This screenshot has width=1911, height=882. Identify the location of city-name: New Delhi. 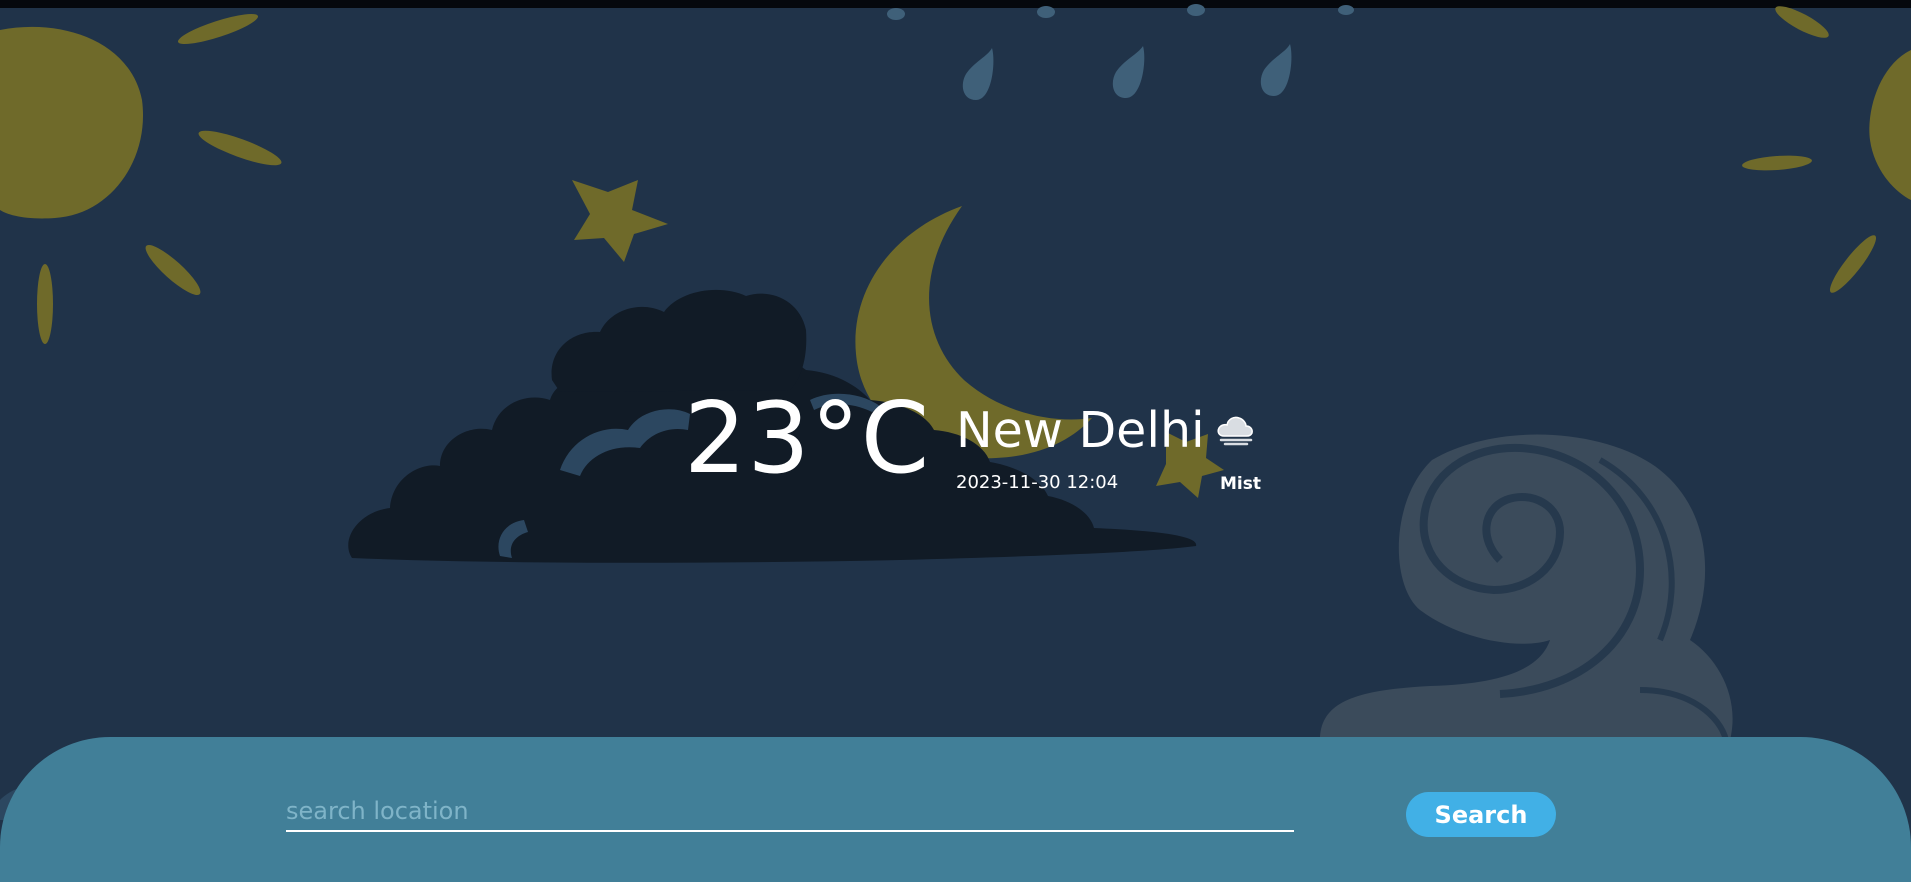
(1080, 430).